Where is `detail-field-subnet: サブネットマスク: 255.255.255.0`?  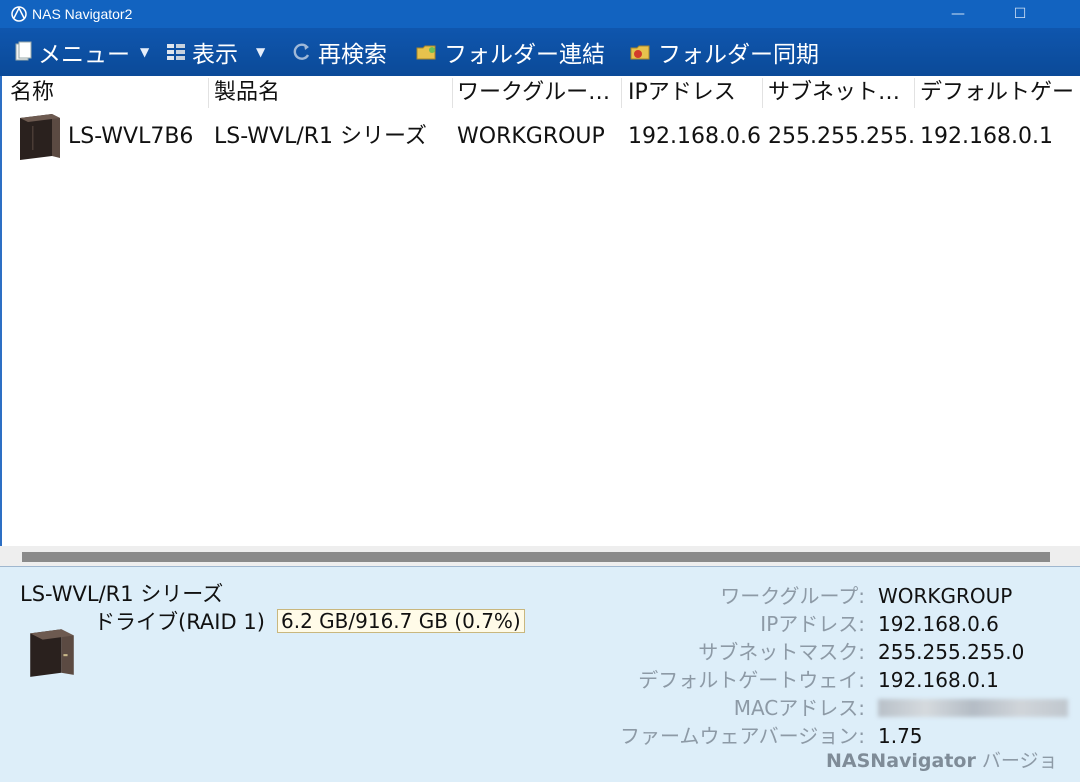
detail-field-subnet: サブネットマスク: 255.255.255.0 is located at coordinates (817, 652).